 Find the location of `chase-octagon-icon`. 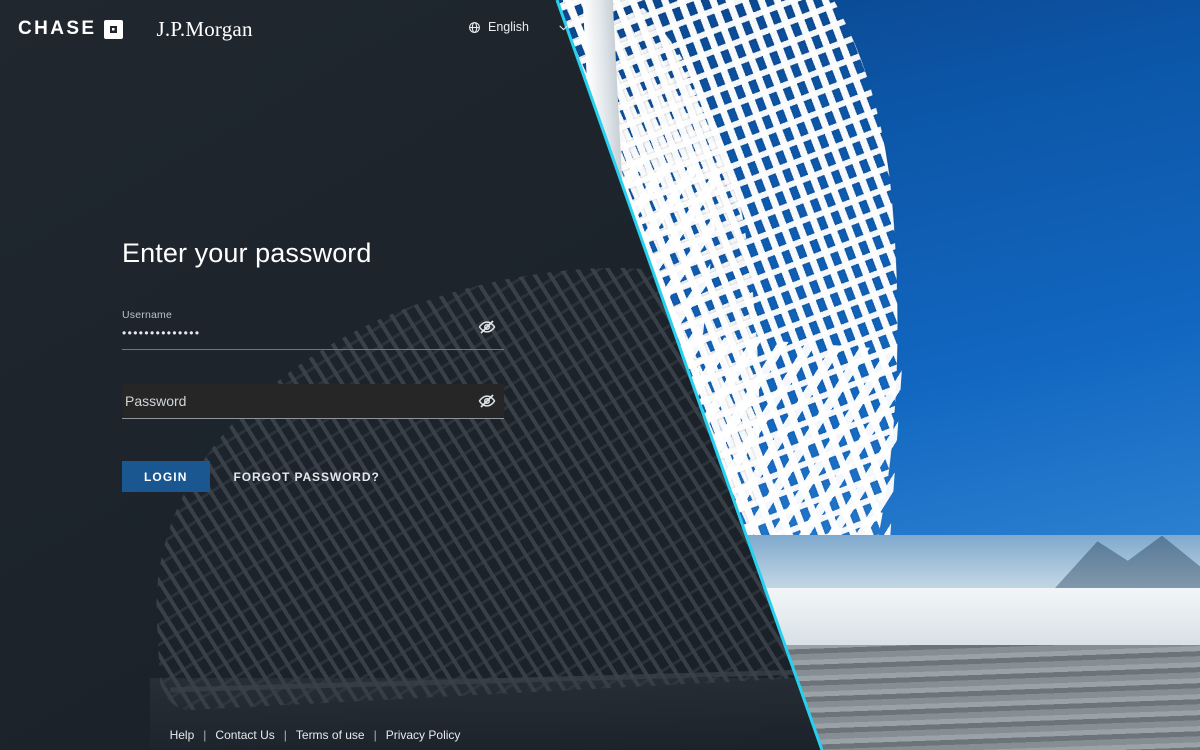

chase-octagon-icon is located at coordinates (113, 29).